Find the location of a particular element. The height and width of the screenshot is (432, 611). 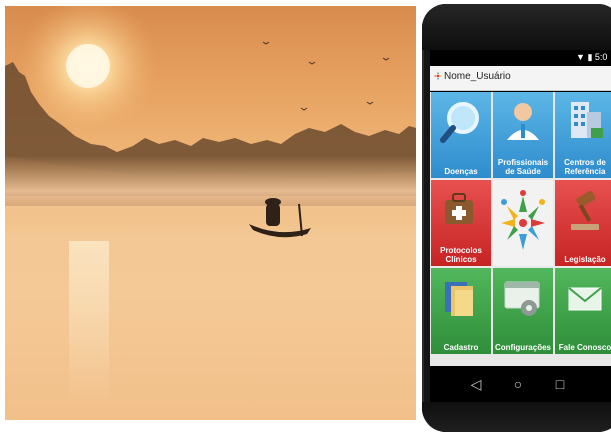

back-button: ◁ is located at coordinates (476, 384).